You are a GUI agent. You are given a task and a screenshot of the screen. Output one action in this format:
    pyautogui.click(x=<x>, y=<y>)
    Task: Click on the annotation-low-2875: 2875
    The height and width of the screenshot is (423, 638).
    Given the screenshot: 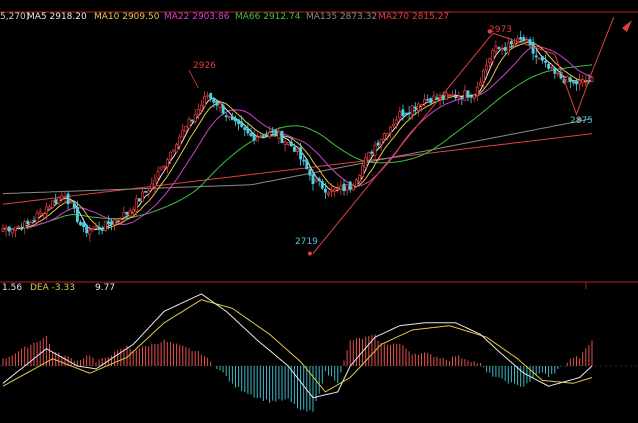 What is the action you would take?
    pyautogui.click(x=581, y=121)
    